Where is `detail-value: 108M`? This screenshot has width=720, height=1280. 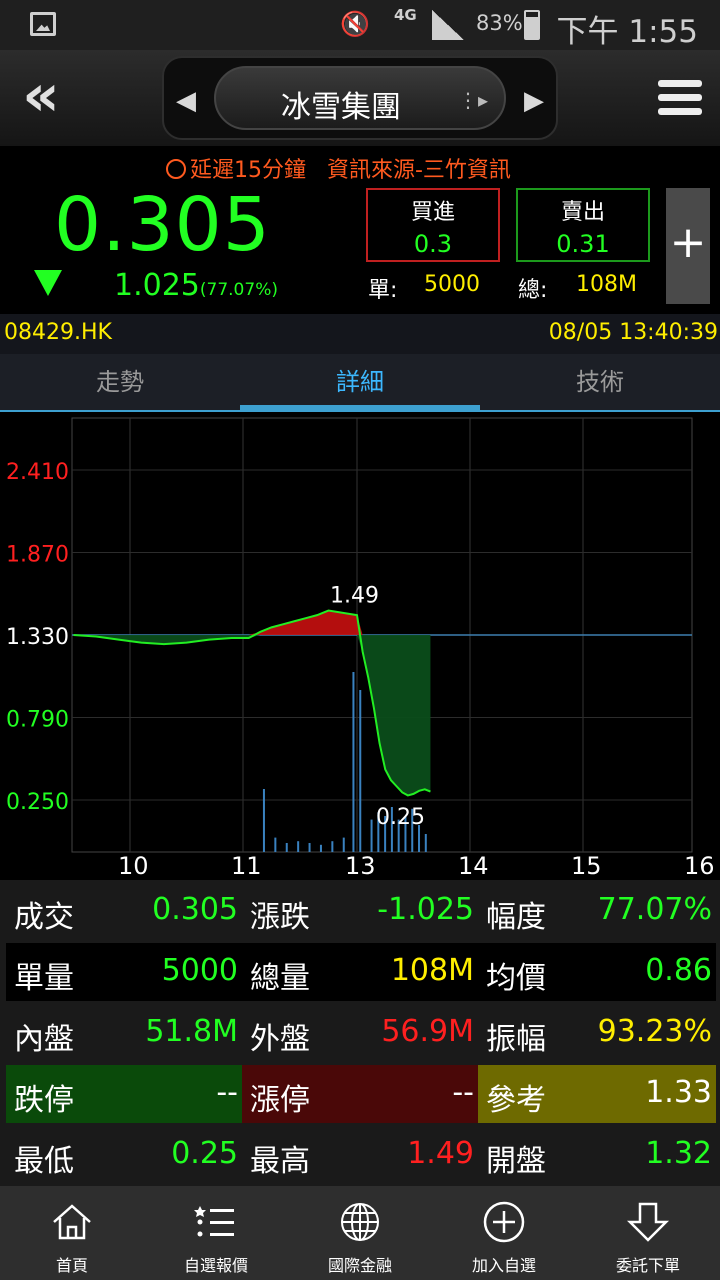
detail-value: 108M is located at coordinates (432, 970).